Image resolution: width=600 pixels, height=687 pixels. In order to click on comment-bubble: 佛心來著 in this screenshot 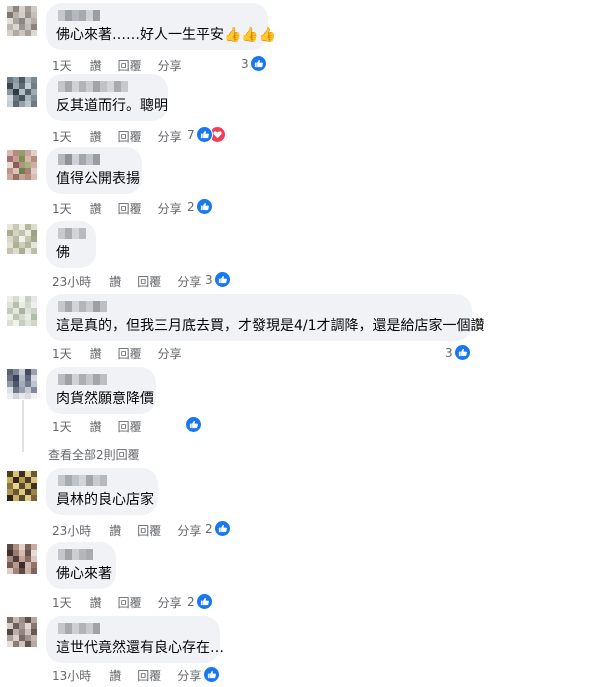, I will do `click(81, 565)`.